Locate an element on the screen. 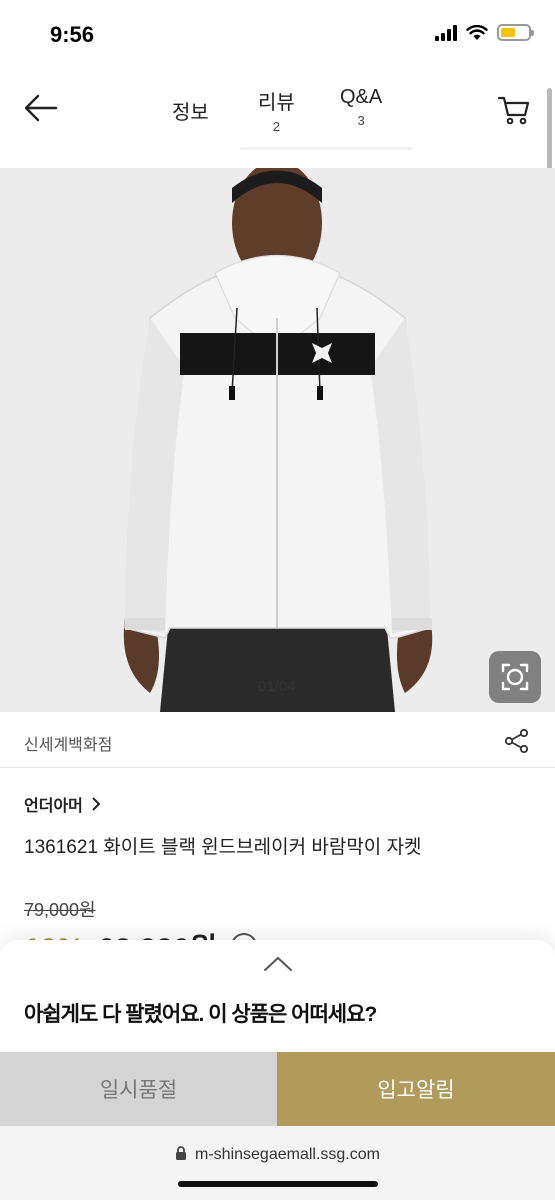 The image size is (555, 1200). chevron-right-icon is located at coordinates (96, 804).